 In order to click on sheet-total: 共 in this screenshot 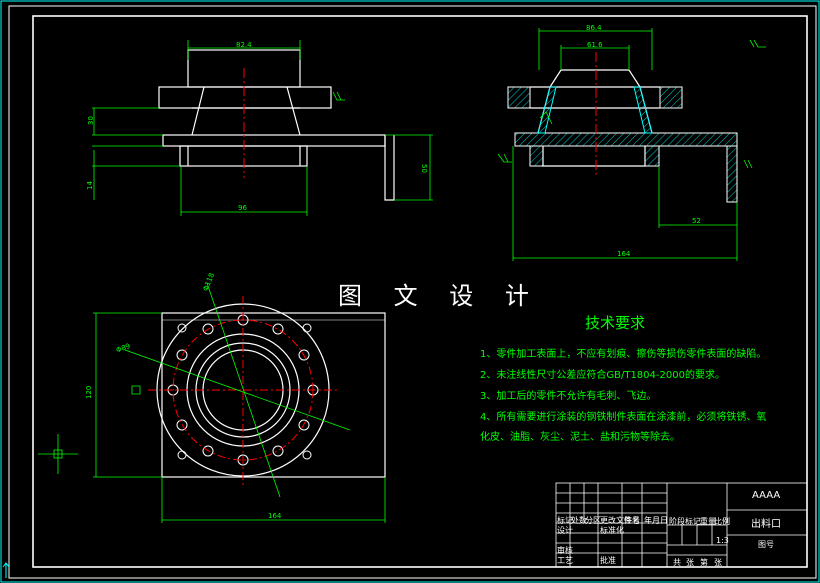, I will do `click(677, 562)`.